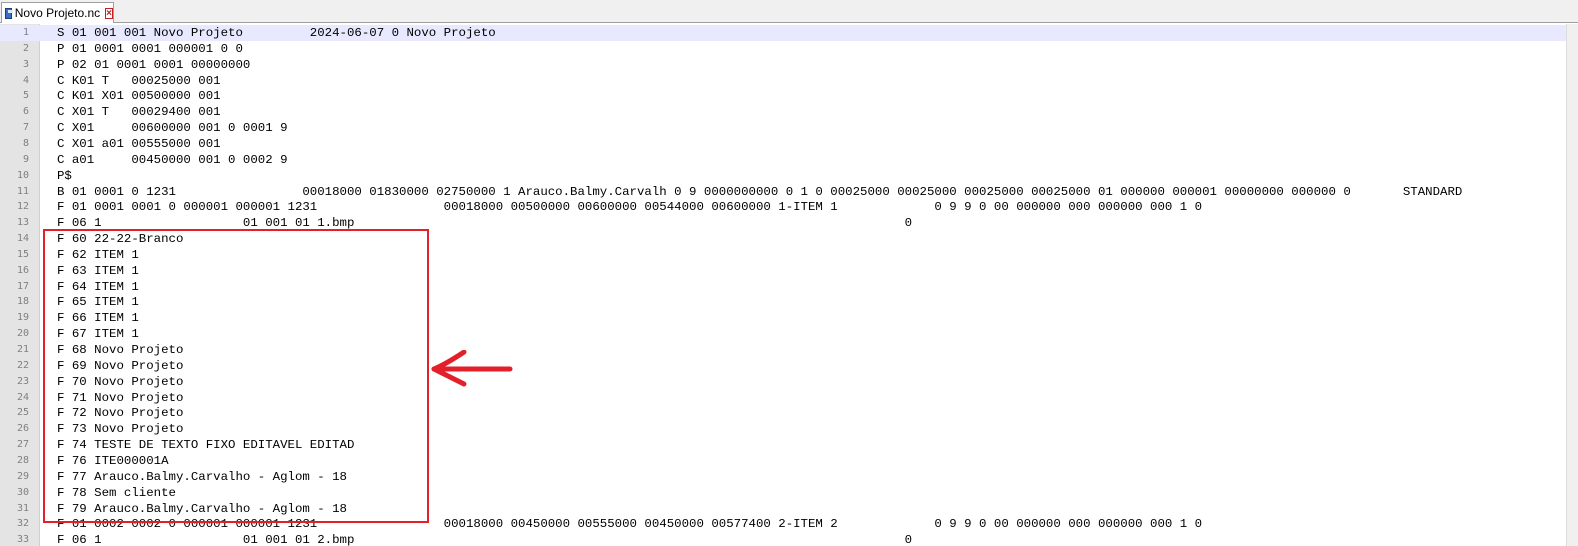 The width and height of the screenshot is (1578, 546). I want to click on editor-line: 4 C K01 T 00025000 001, so click(783, 81).